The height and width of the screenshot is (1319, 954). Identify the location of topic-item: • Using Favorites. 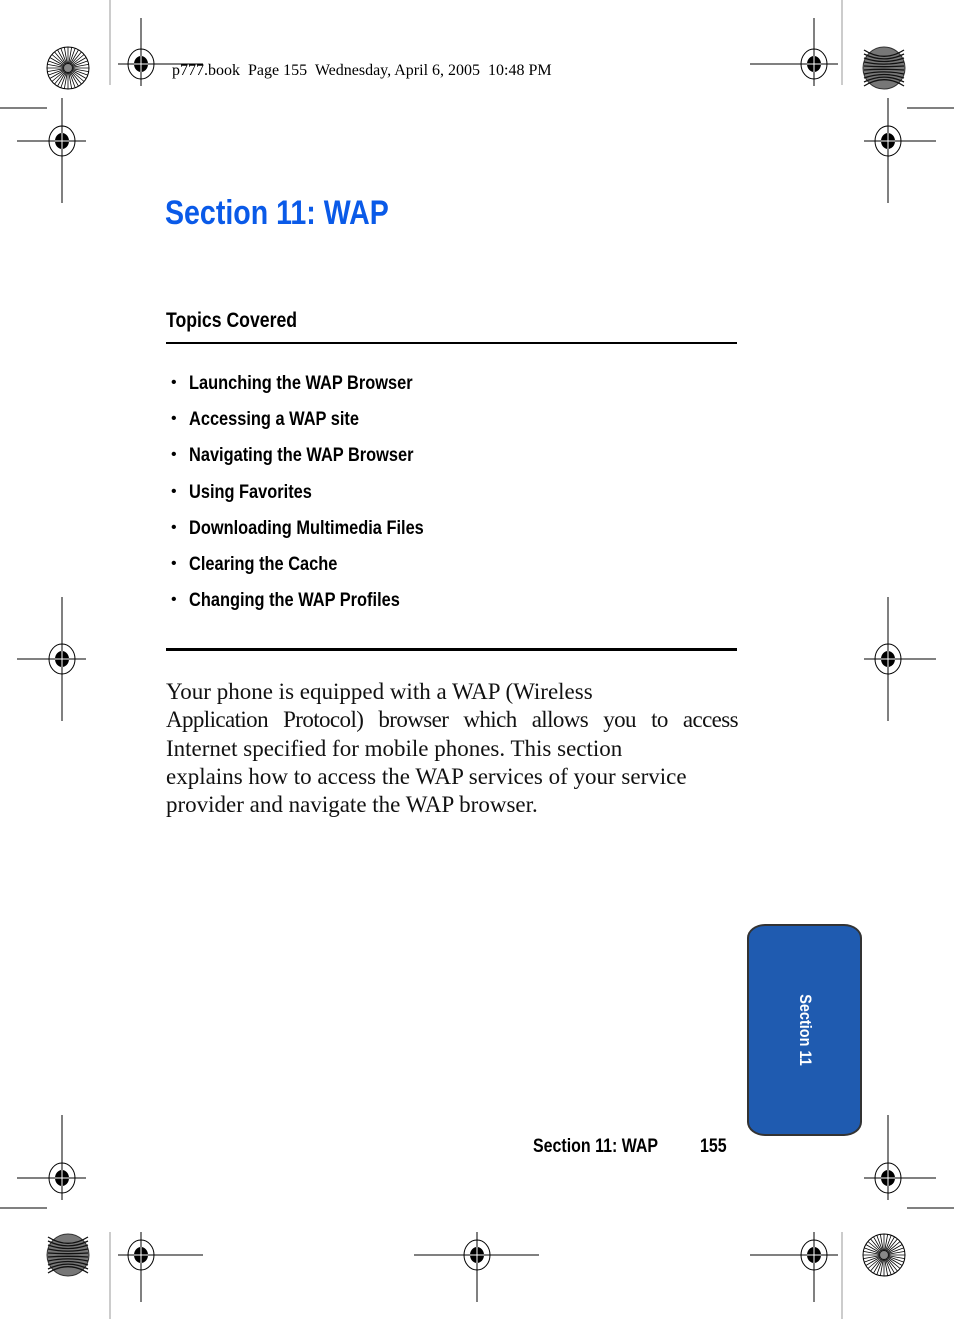
(320, 496).